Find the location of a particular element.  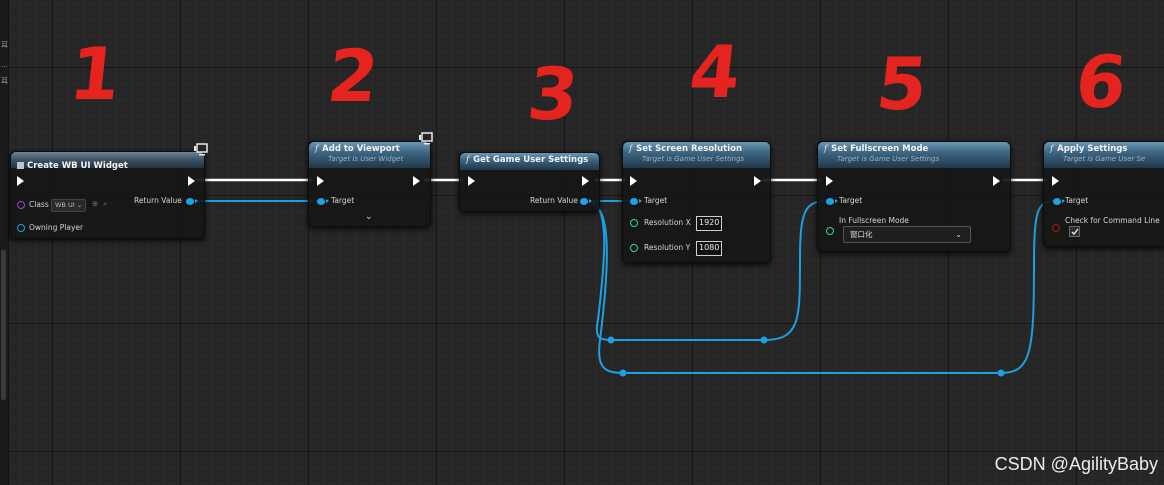

node-header: Create WB UI Widget is located at coordinates (107, 161).